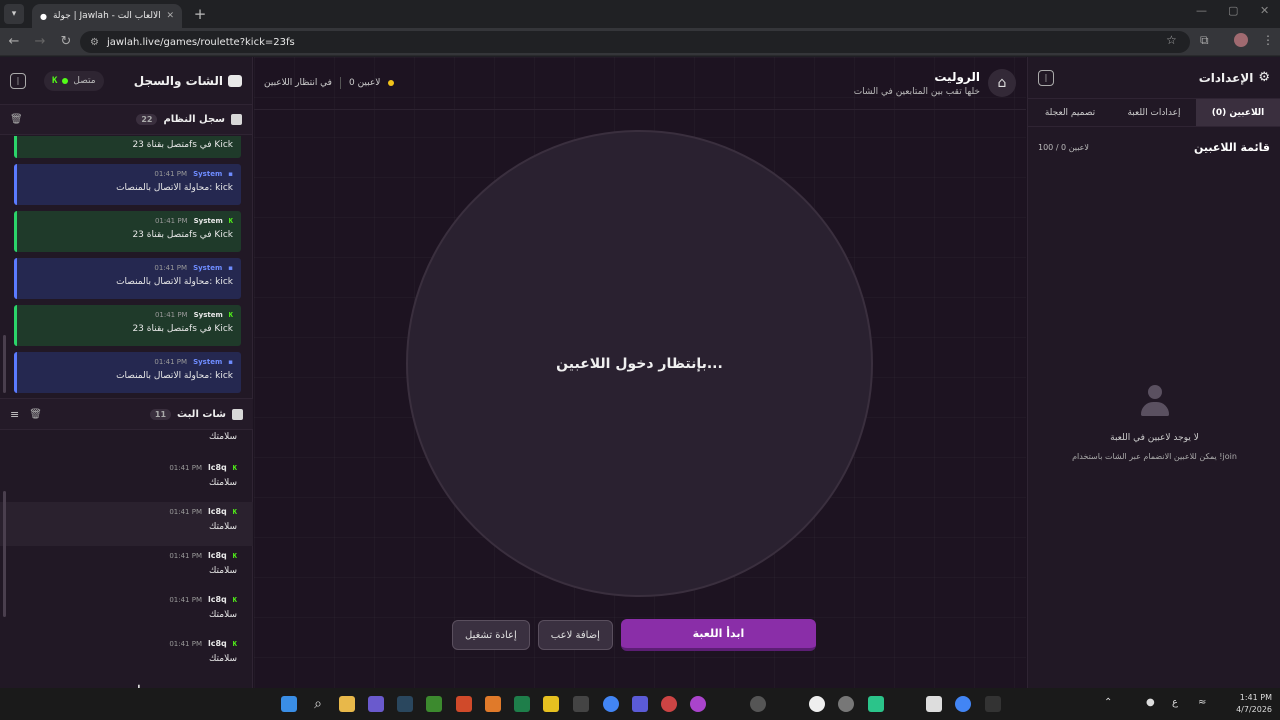  What do you see at coordinates (1171, 40) in the screenshot?
I see `bookmark-star-icon: ☆` at bounding box center [1171, 40].